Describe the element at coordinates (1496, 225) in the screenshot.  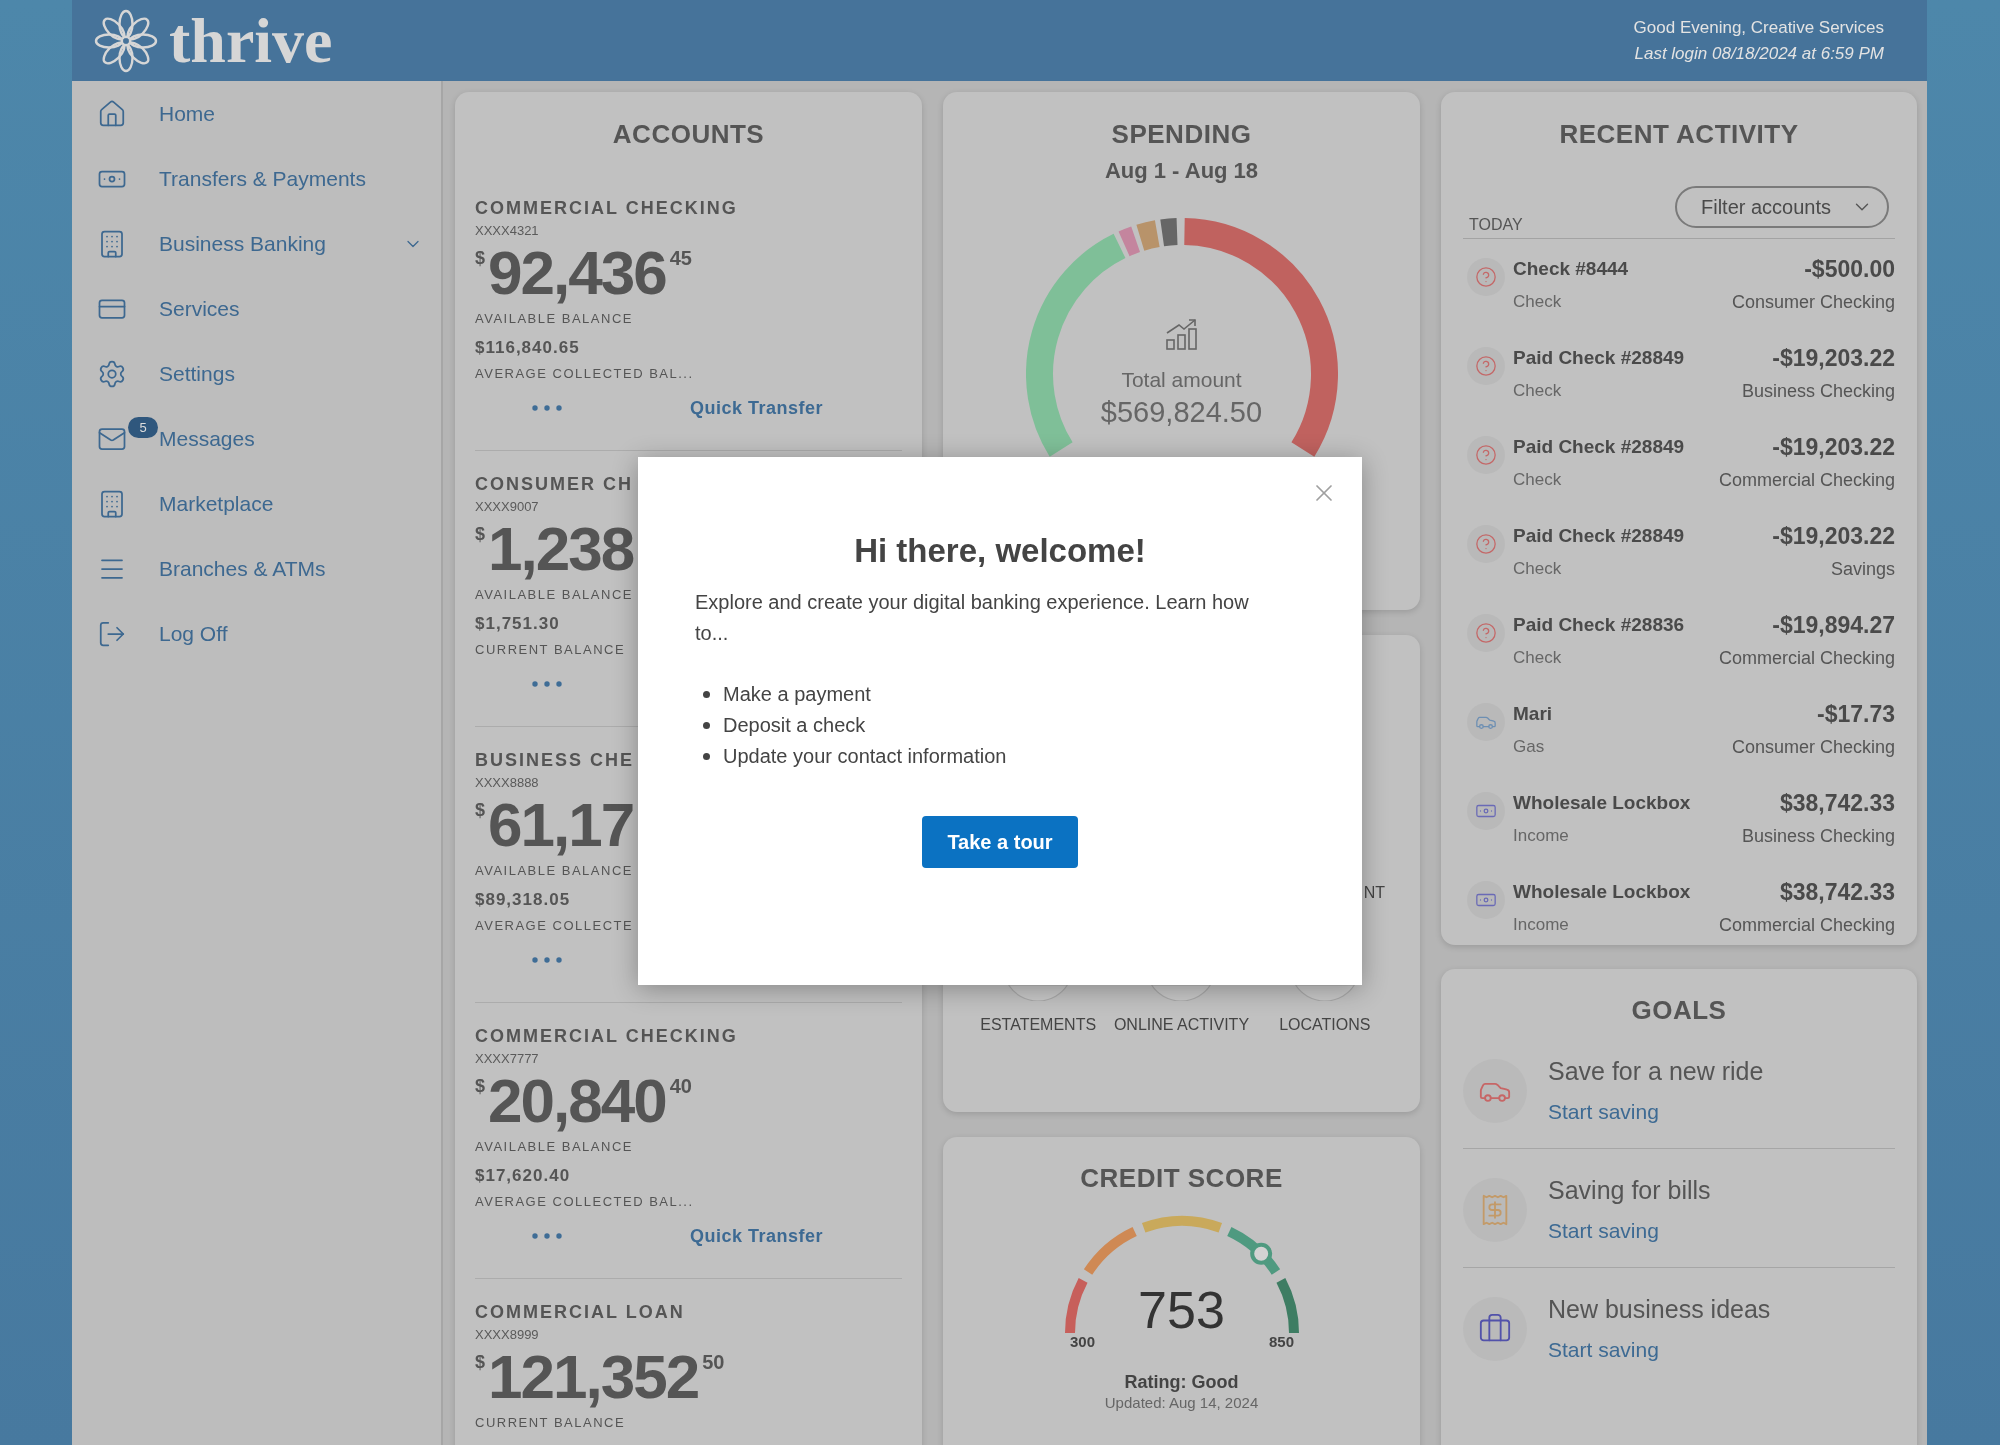
I see `section-label: TODAY` at that location.